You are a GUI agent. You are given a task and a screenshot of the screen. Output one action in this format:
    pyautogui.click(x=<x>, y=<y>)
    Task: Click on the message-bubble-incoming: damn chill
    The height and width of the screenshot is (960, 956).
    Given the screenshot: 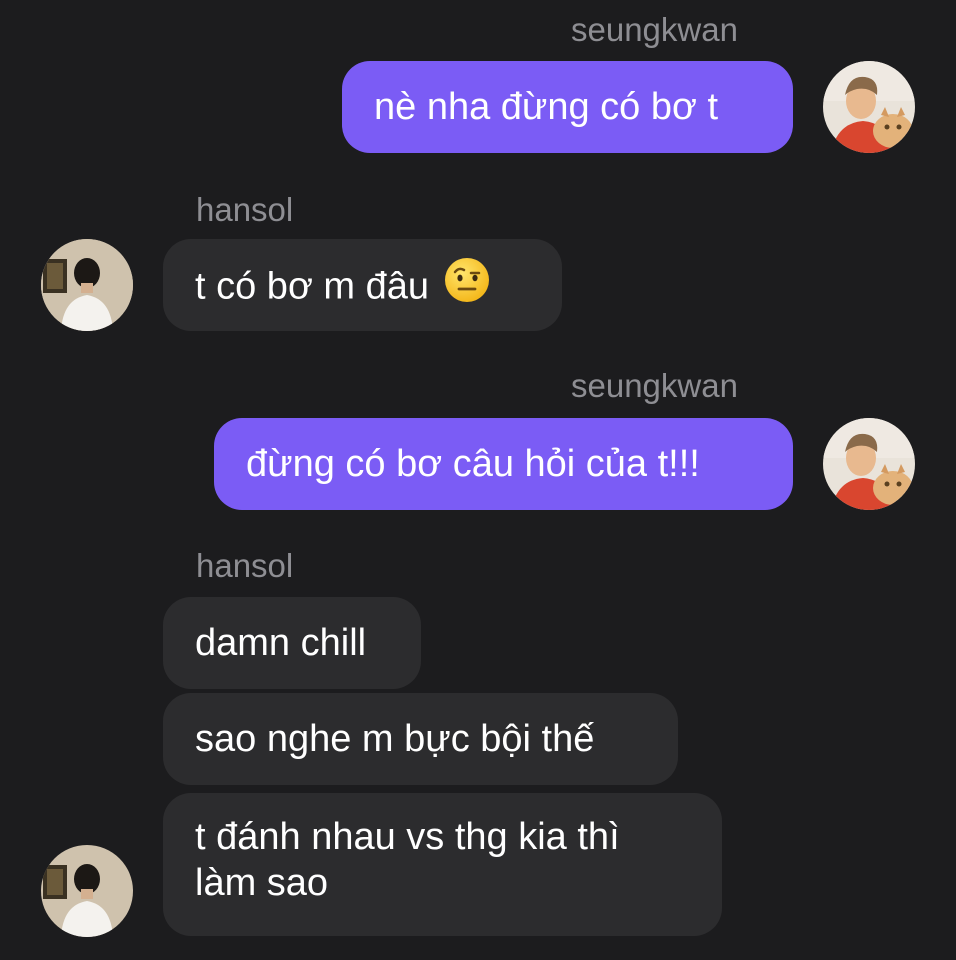 What is the action you would take?
    pyautogui.click(x=292, y=643)
    